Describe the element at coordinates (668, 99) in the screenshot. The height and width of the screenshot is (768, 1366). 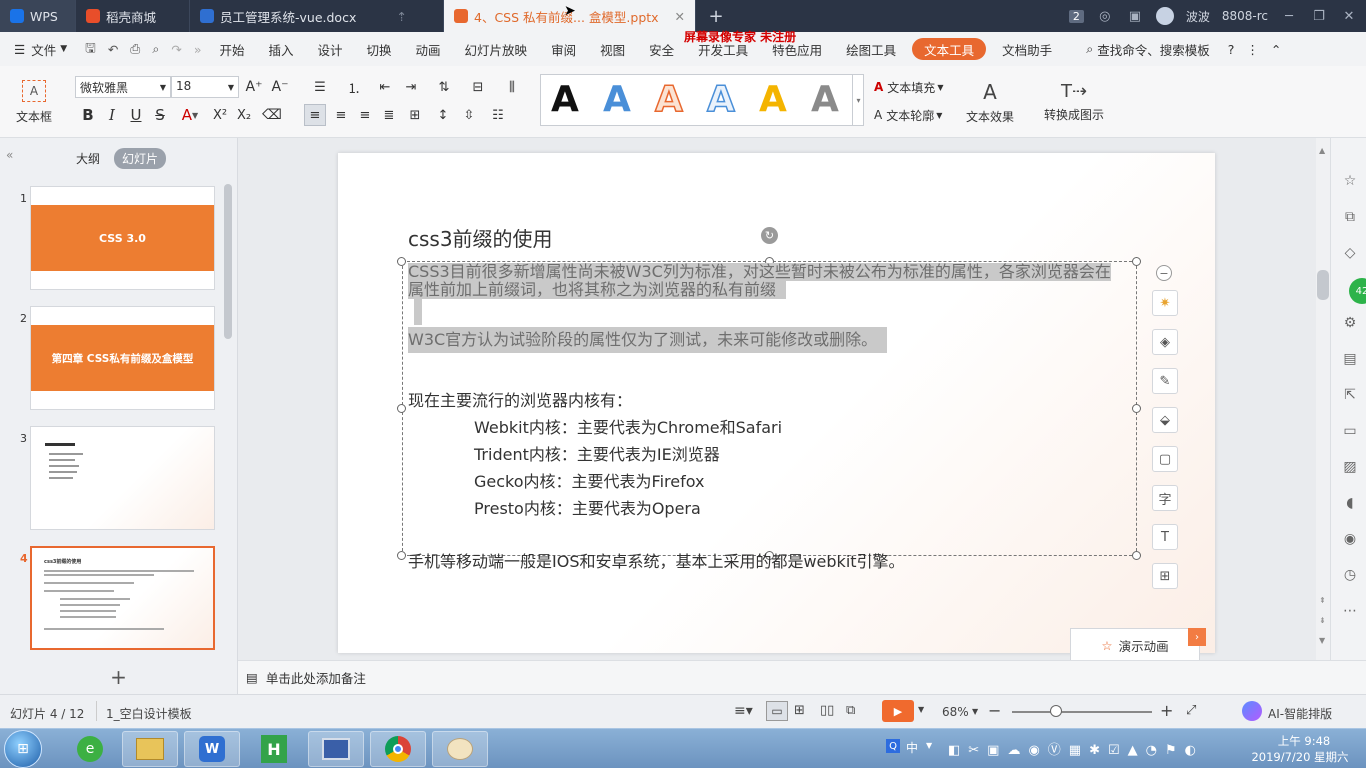
I see `text-style-orange-outline: A` at that location.